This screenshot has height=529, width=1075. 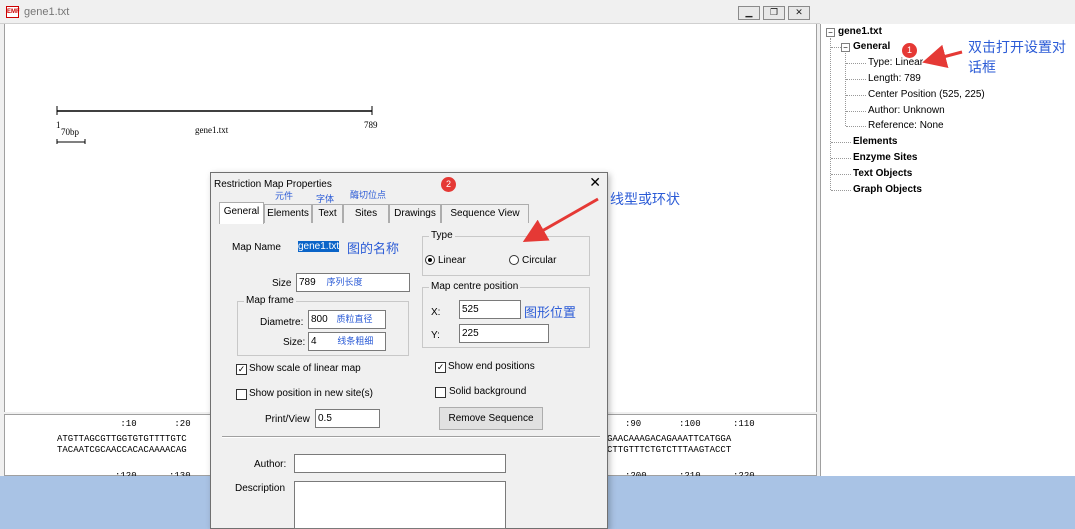 I want to click on tree-item-enzyme-sites: Enzyme Sites, so click(x=885, y=157).